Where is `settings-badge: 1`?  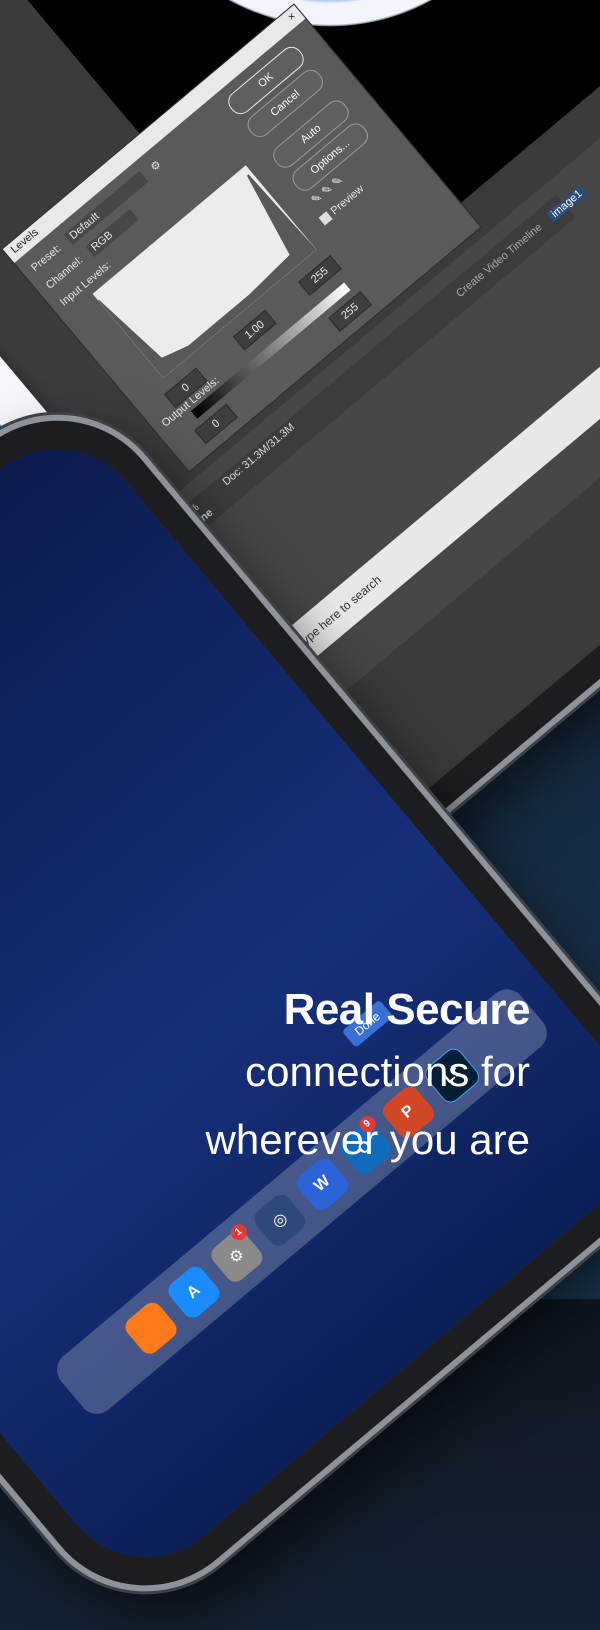
settings-badge: 1 is located at coordinates (239, 1232).